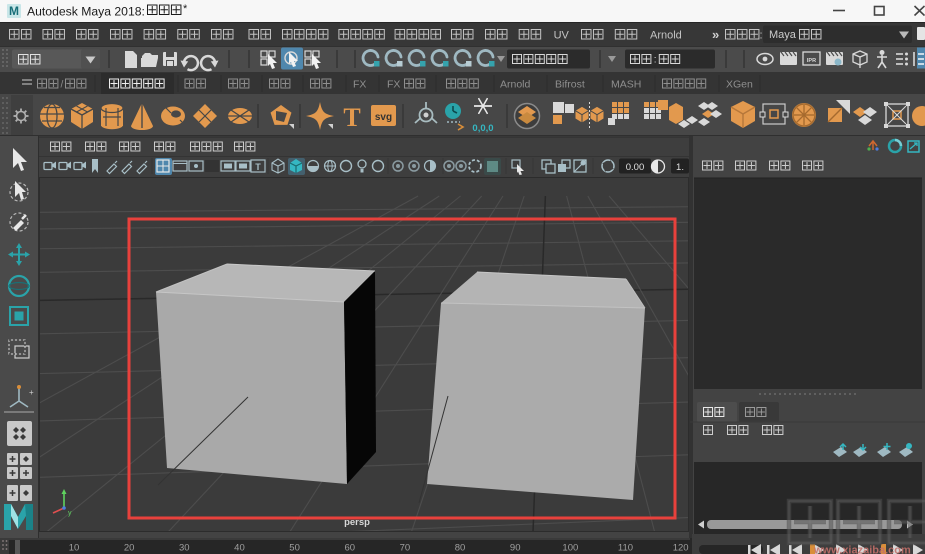  What do you see at coordinates (570, 548) in the screenshot?
I see `svg-text: 100` at bounding box center [570, 548].